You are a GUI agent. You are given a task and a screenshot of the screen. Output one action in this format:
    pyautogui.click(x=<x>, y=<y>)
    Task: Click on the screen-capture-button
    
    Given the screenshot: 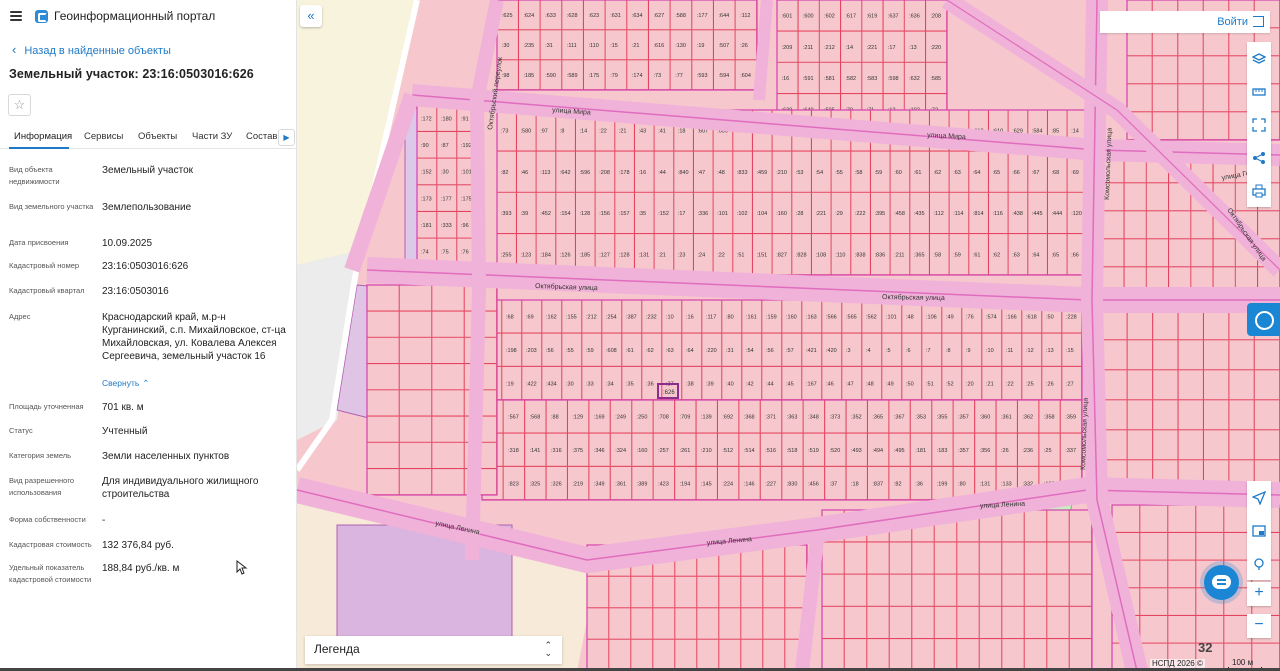 What is the action you would take?
    pyautogui.click(x=1259, y=124)
    